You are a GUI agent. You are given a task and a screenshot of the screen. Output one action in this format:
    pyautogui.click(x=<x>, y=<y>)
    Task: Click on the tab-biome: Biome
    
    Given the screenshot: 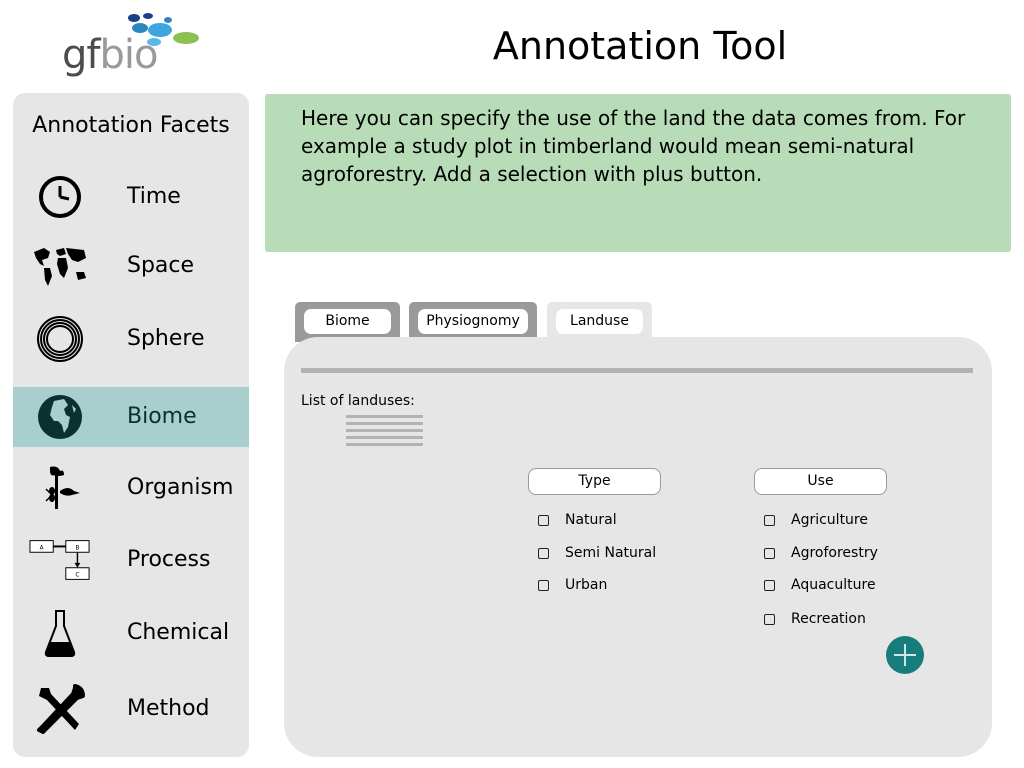 What is the action you would take?
    pyautogui.click(x=347, y=322)
    